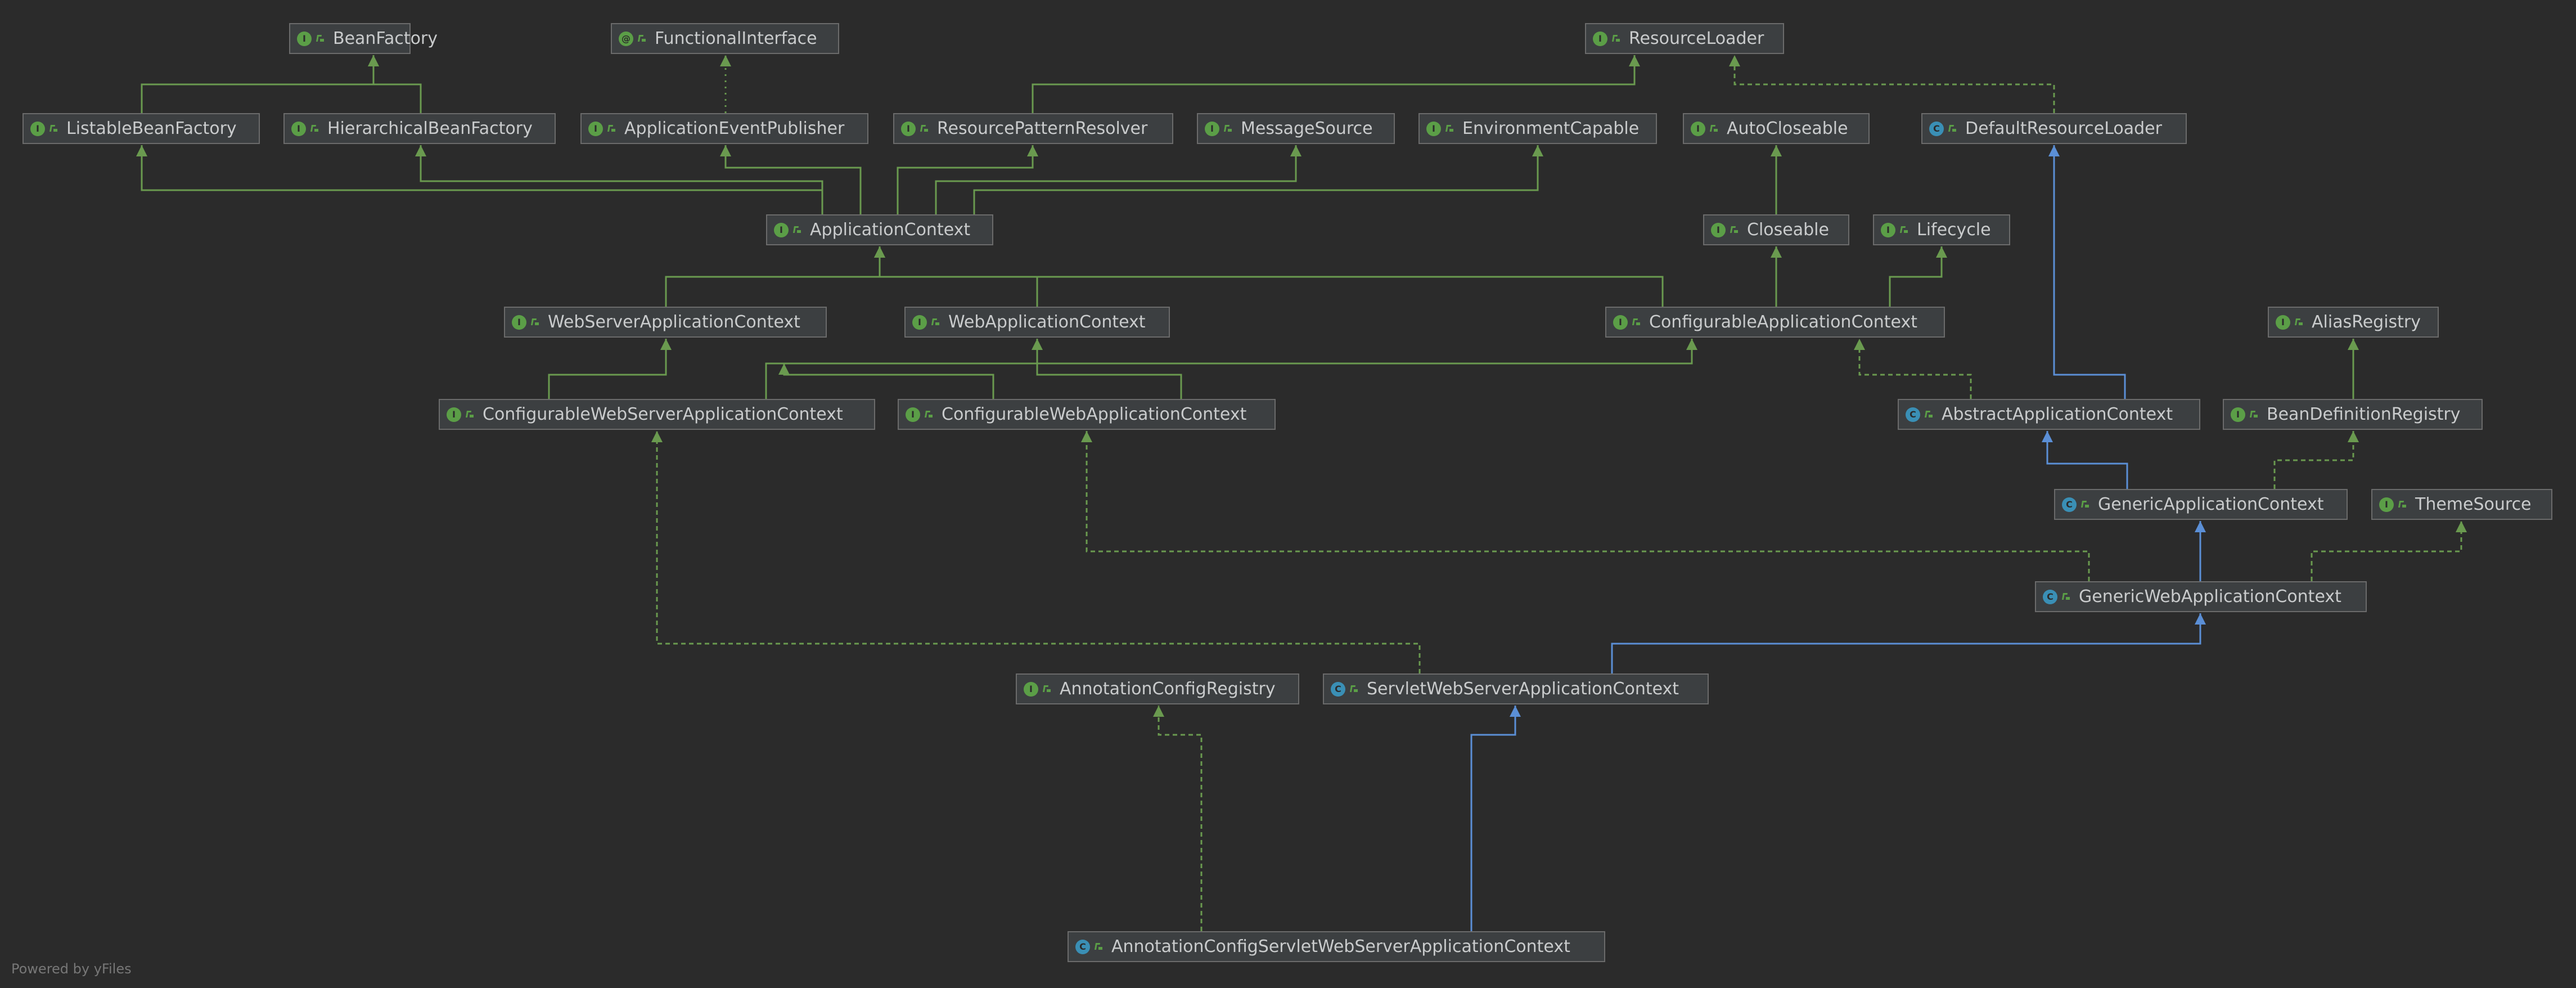 The image size is (2576, 988). I want to click on node-GenericApplicationContext: C GenericApplicationContext, so click(2201, 504).